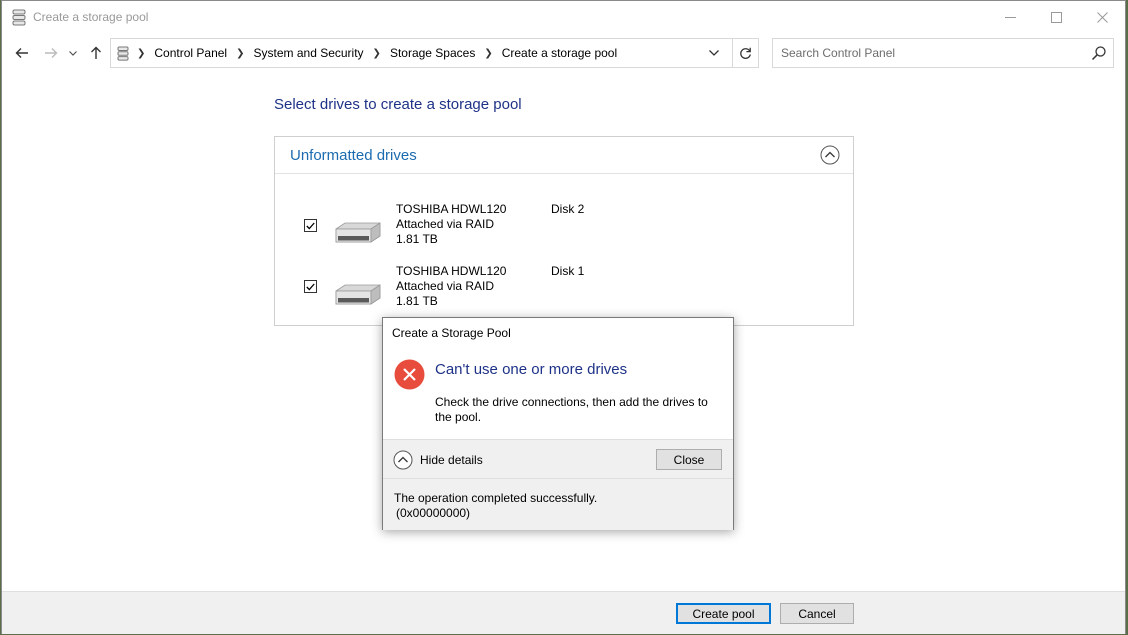 This screenshot has width=1128, height=635. Describe the element at coordinates (531, 369) in the screenshot. I see `dialog-main-message: Can't use one or more drives` at that location.